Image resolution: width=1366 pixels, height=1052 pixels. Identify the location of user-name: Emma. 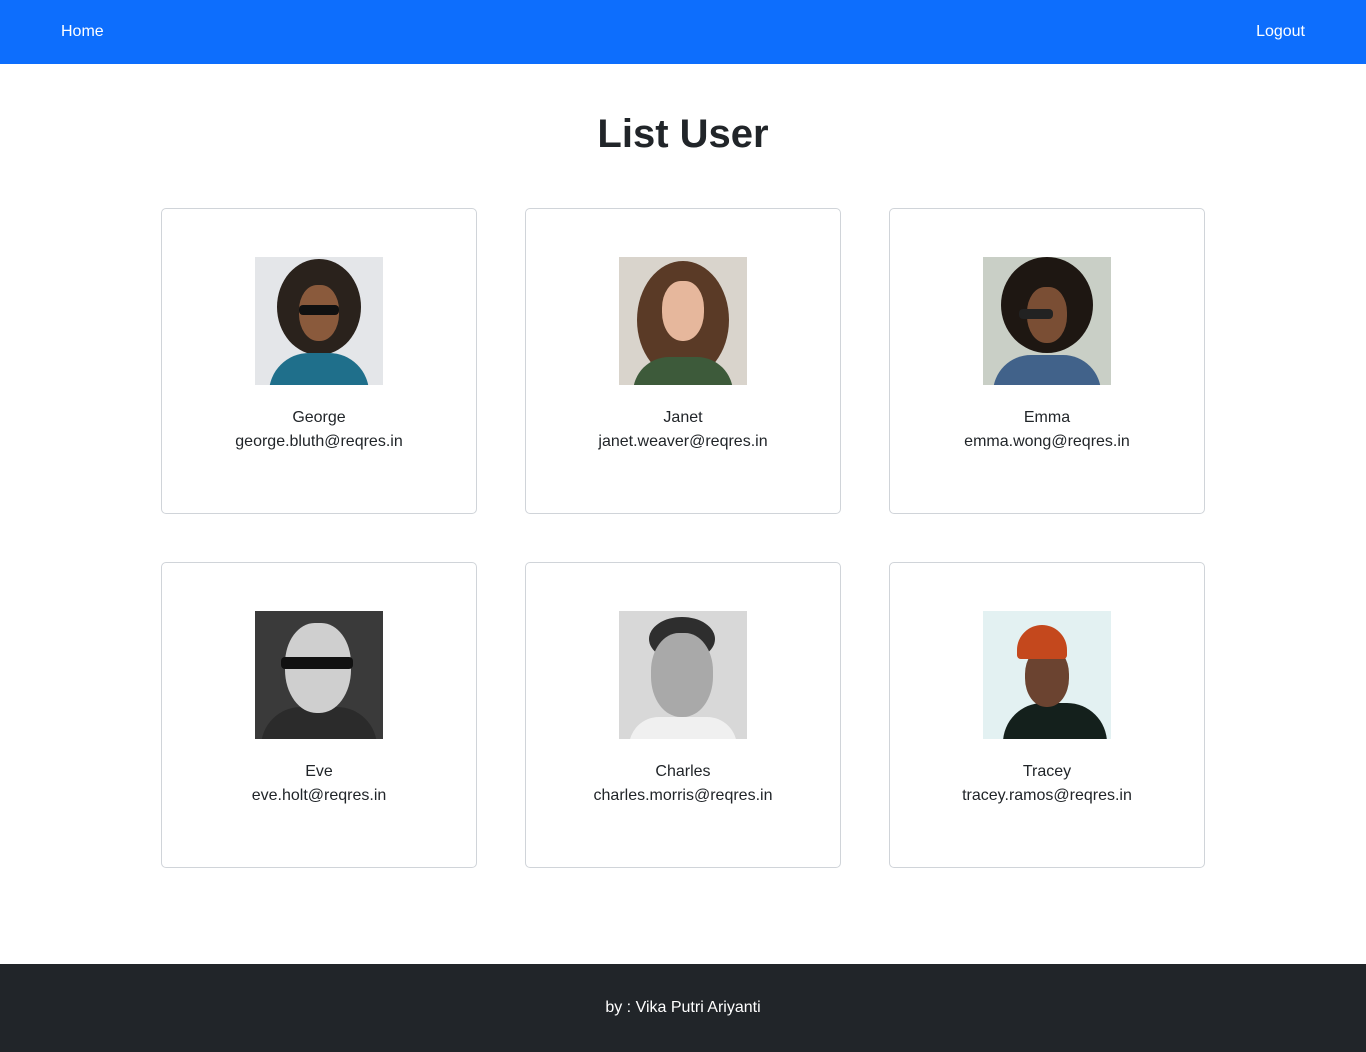
(1047, 417).